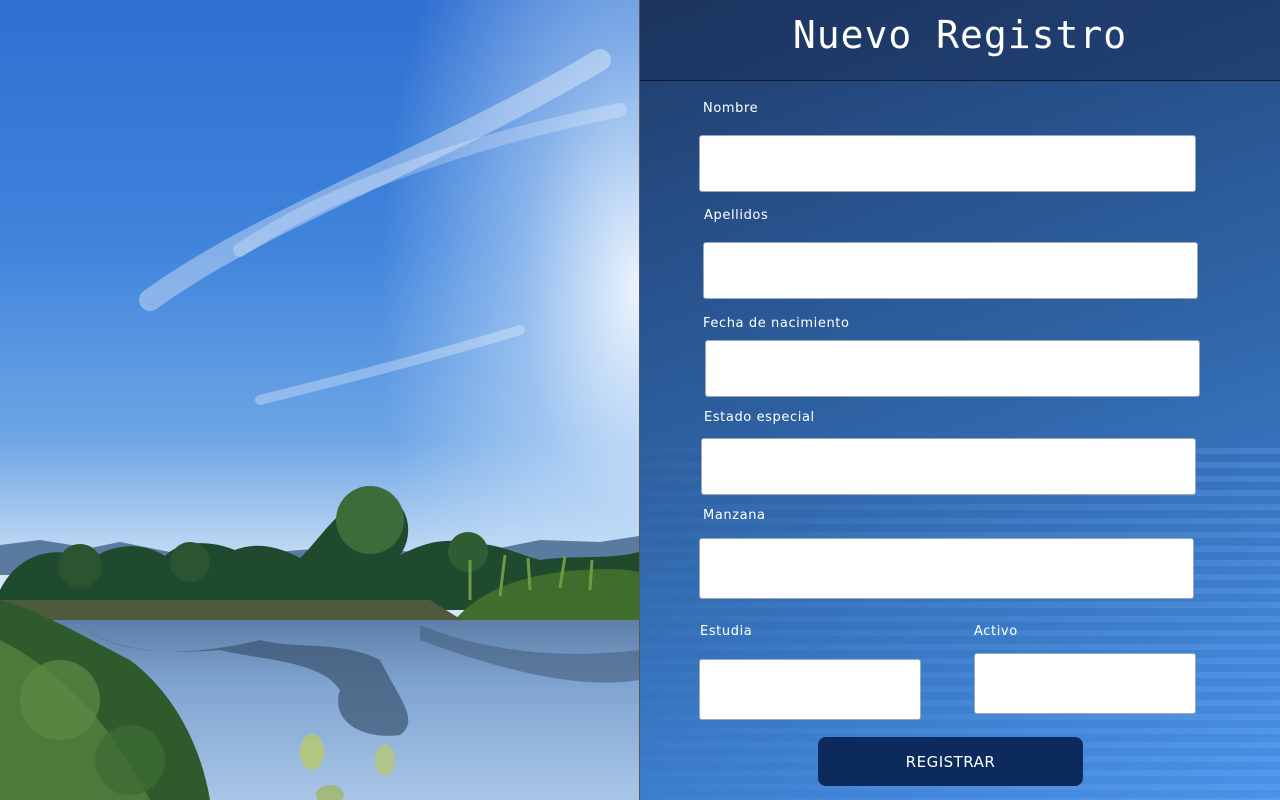 The image size is (1280, 800). What do you see at coordinates (736, 215) in the screenshot?
I see `apellidos-label: Apellidos` at bounding box center [736, 215].